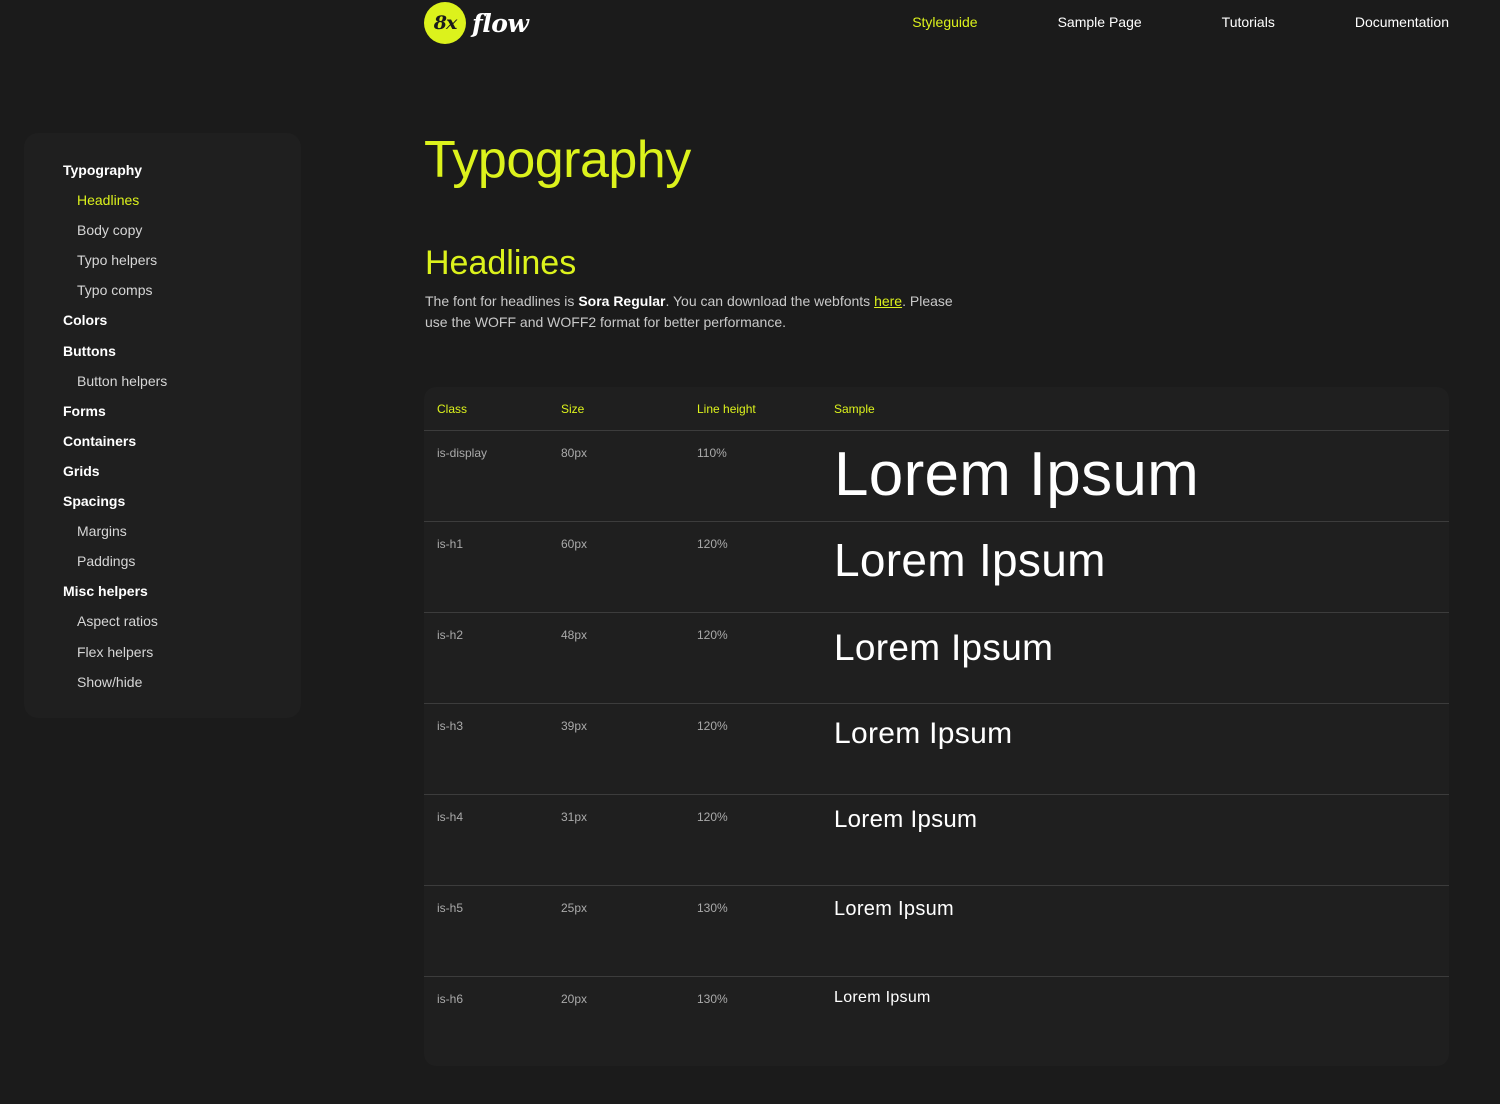  Describe the element at coordinates (452, 408) in the screenshot. I see `column-header-class: Class` at that location.